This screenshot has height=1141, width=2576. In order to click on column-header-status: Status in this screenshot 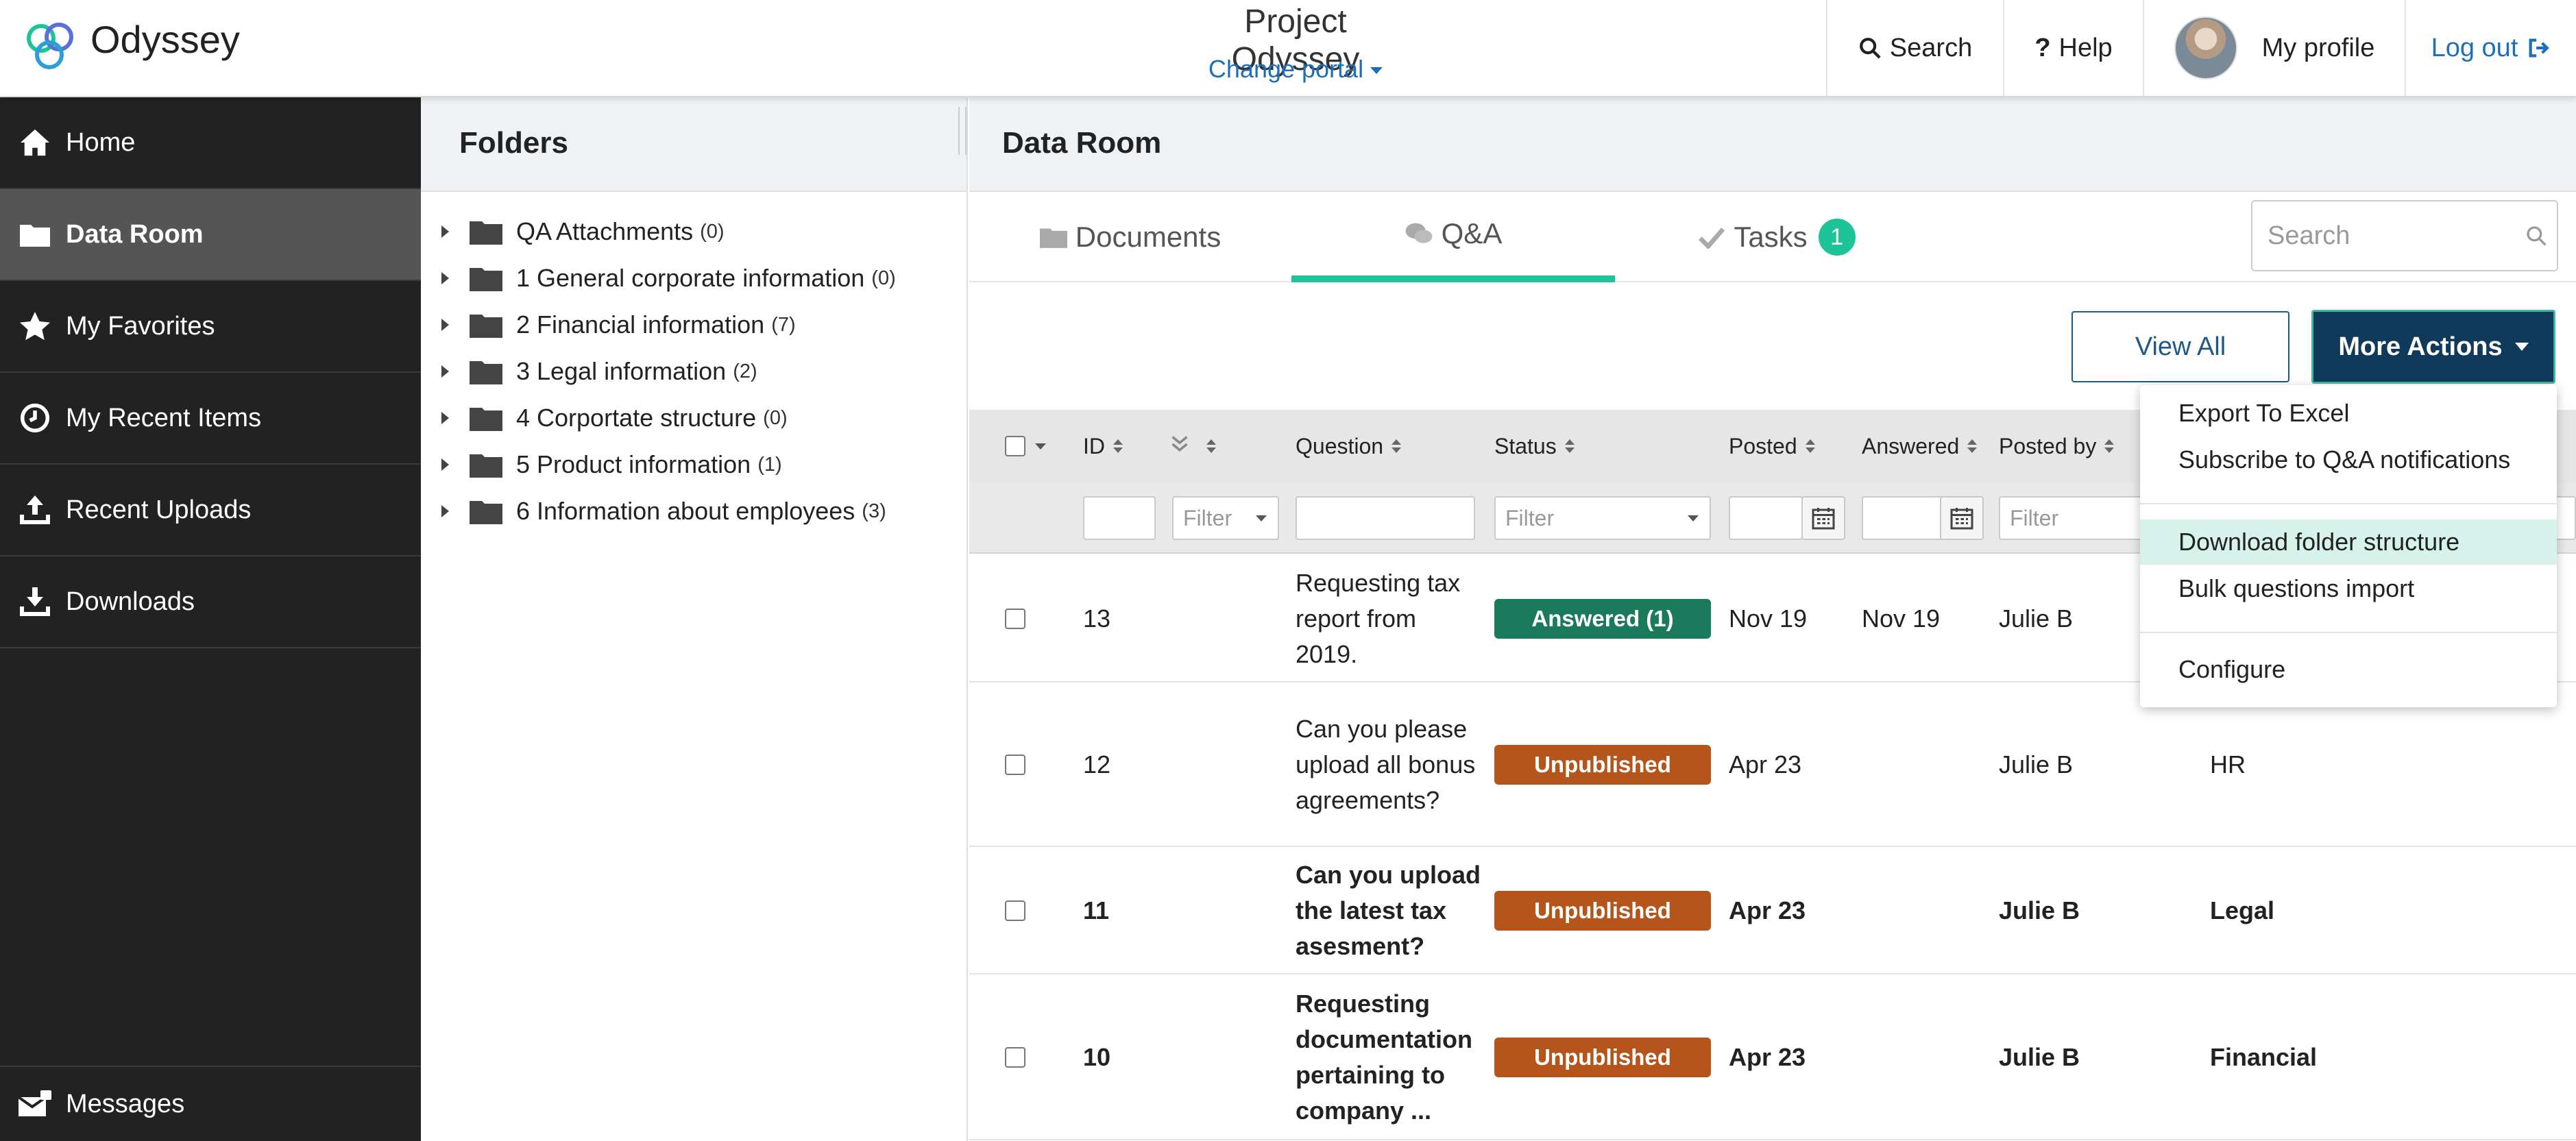, I will do `click(1534, 446)`.